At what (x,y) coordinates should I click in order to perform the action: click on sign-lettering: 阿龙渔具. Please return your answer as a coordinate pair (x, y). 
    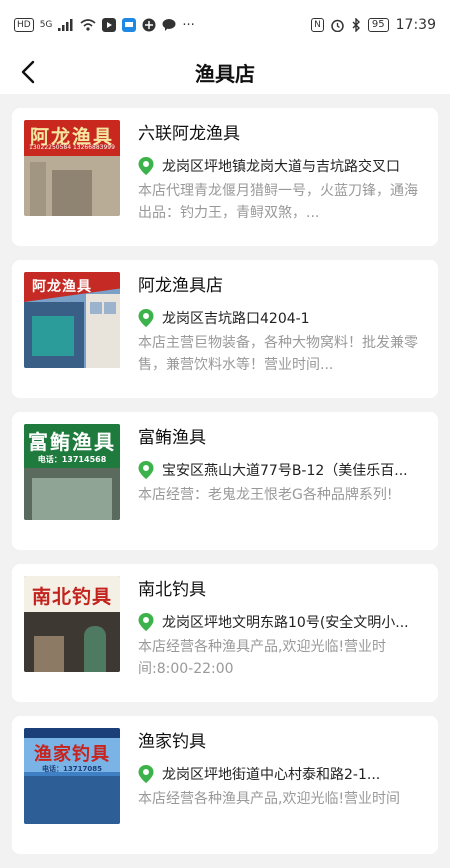
    Looking at the image, I should click on (62, 287).